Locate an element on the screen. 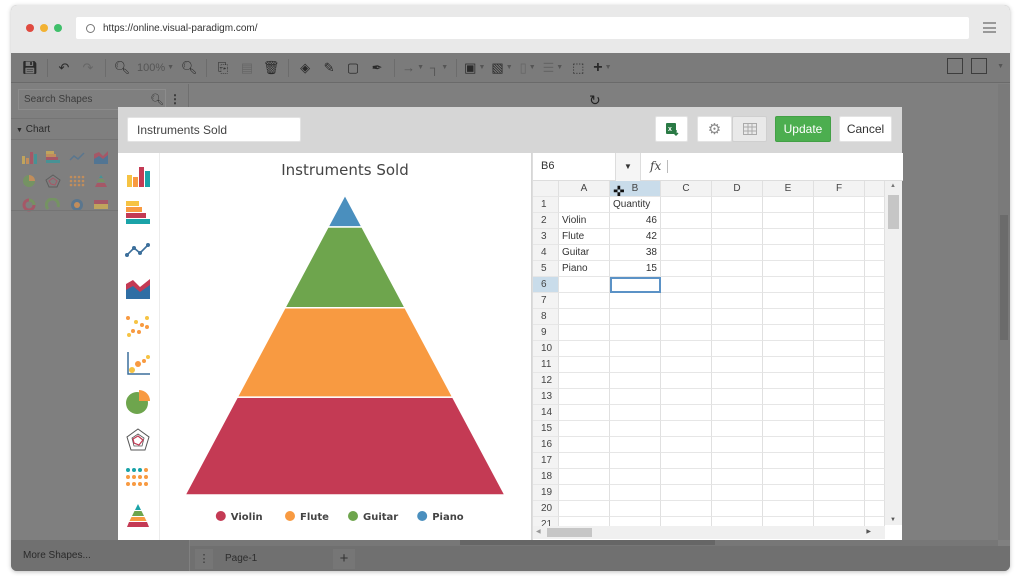 This screenshot has height=576, width=1024. cell-a8 is located at coordinates (584, 317).